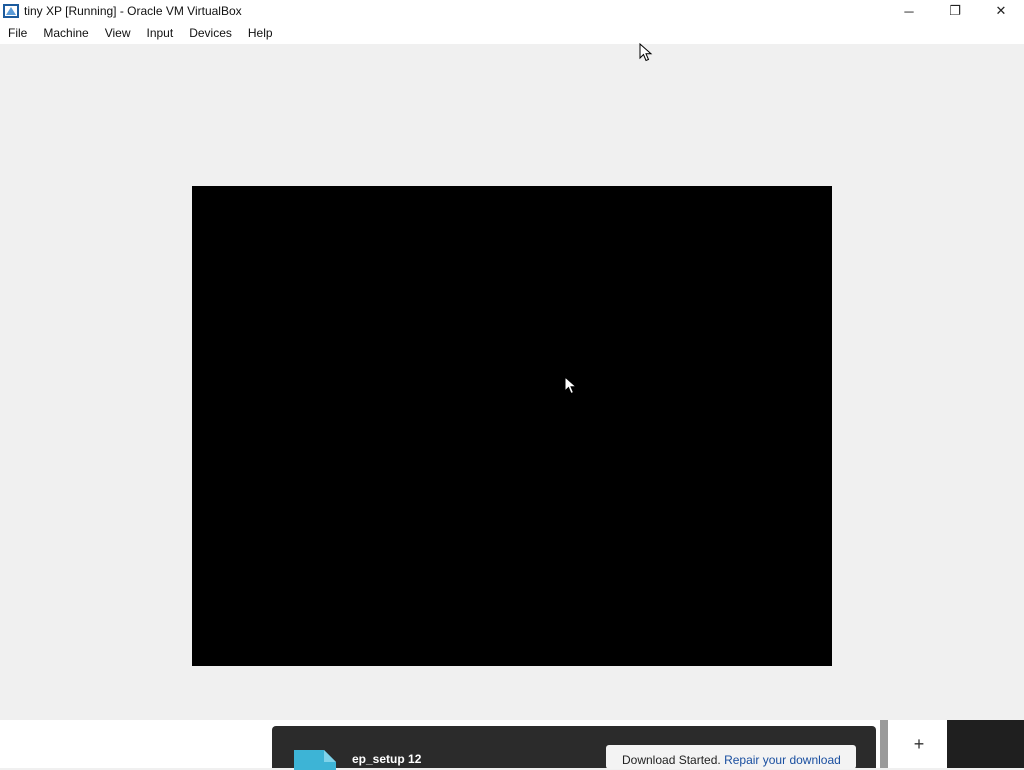 Image resolution: width=1024 pixels, height=770 pixels. I want to click on restore-icon: ❐, so click(955, 10).